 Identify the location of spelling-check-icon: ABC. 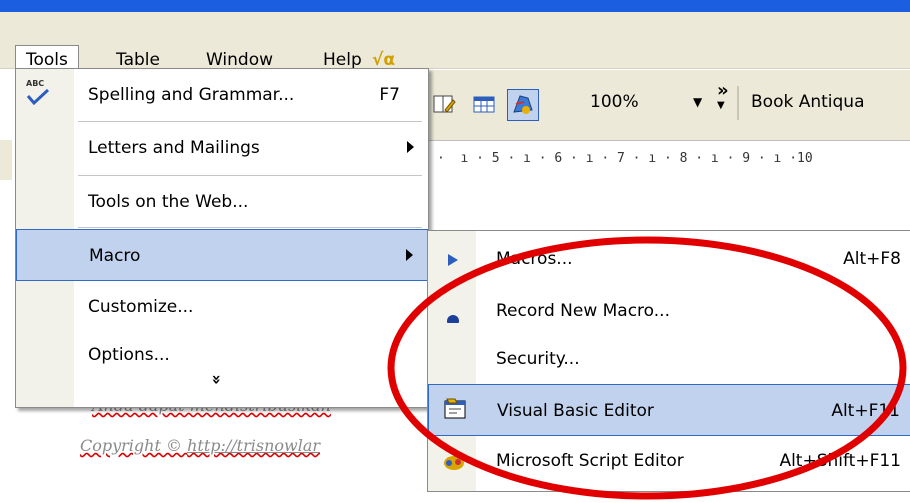
(41, 94).